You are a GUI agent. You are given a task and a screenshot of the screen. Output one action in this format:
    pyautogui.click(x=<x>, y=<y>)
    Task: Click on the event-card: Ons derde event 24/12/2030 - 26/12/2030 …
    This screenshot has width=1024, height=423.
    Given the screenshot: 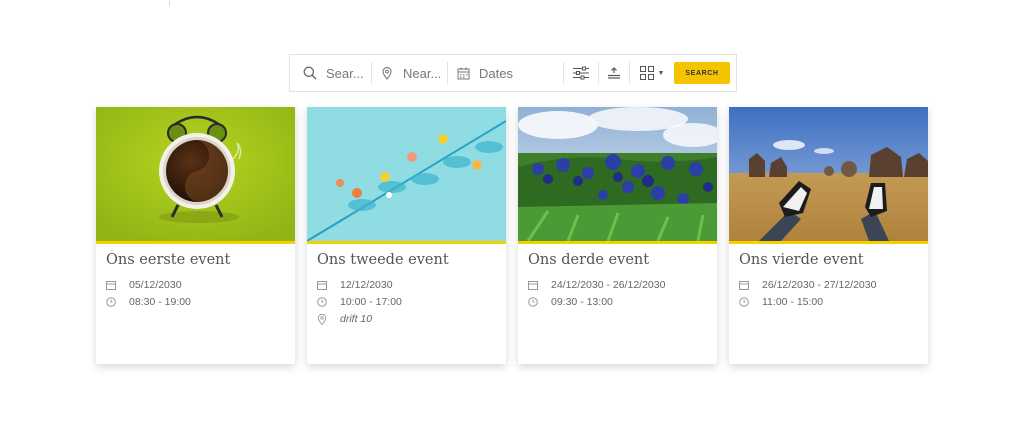 What is the action you would take?
    pyautogui.click(x=617, y=235)
    